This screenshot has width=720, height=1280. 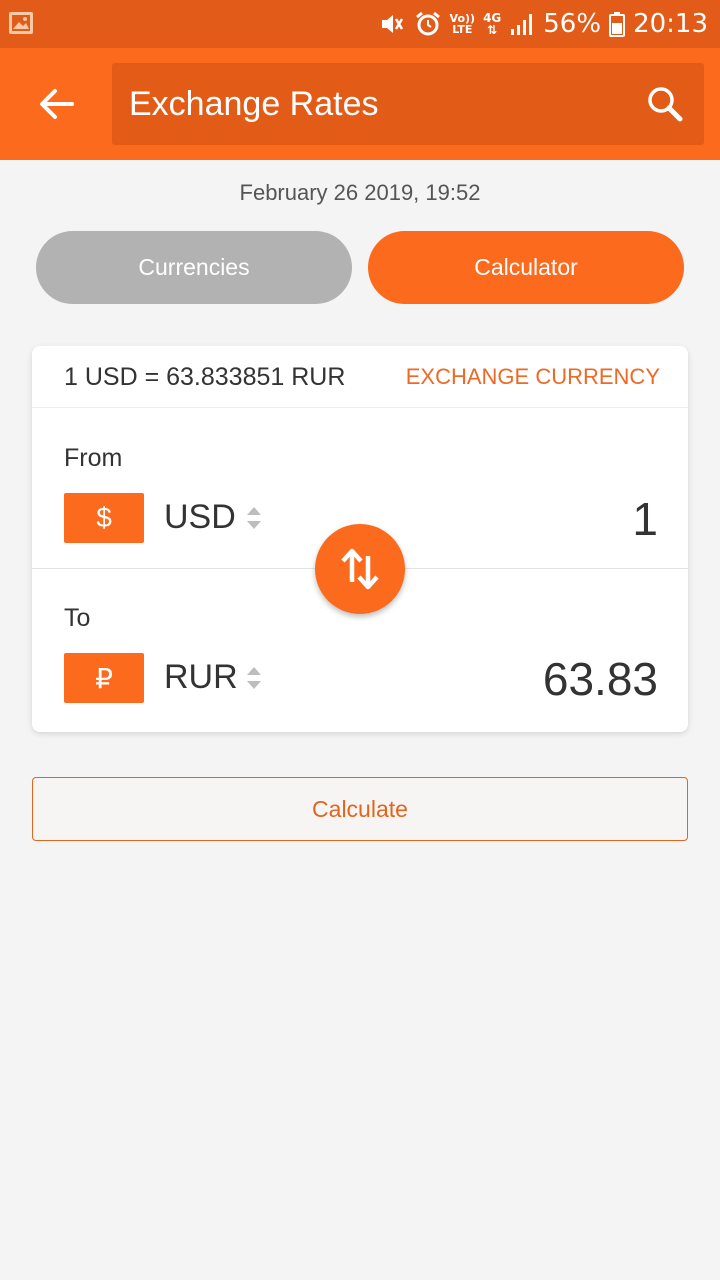 What do you see at coordinates (617, 24) in the screenshot?
I see `battery-icon` at bounding box center [617, 24].